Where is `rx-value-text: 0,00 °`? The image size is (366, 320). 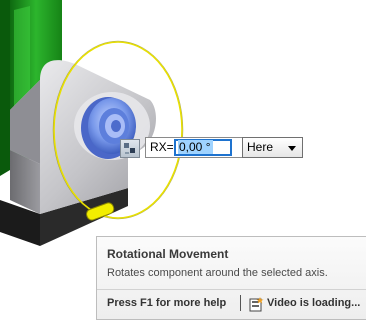 rx-value-text: 0,00 ° is located at coordinates (195, 147).